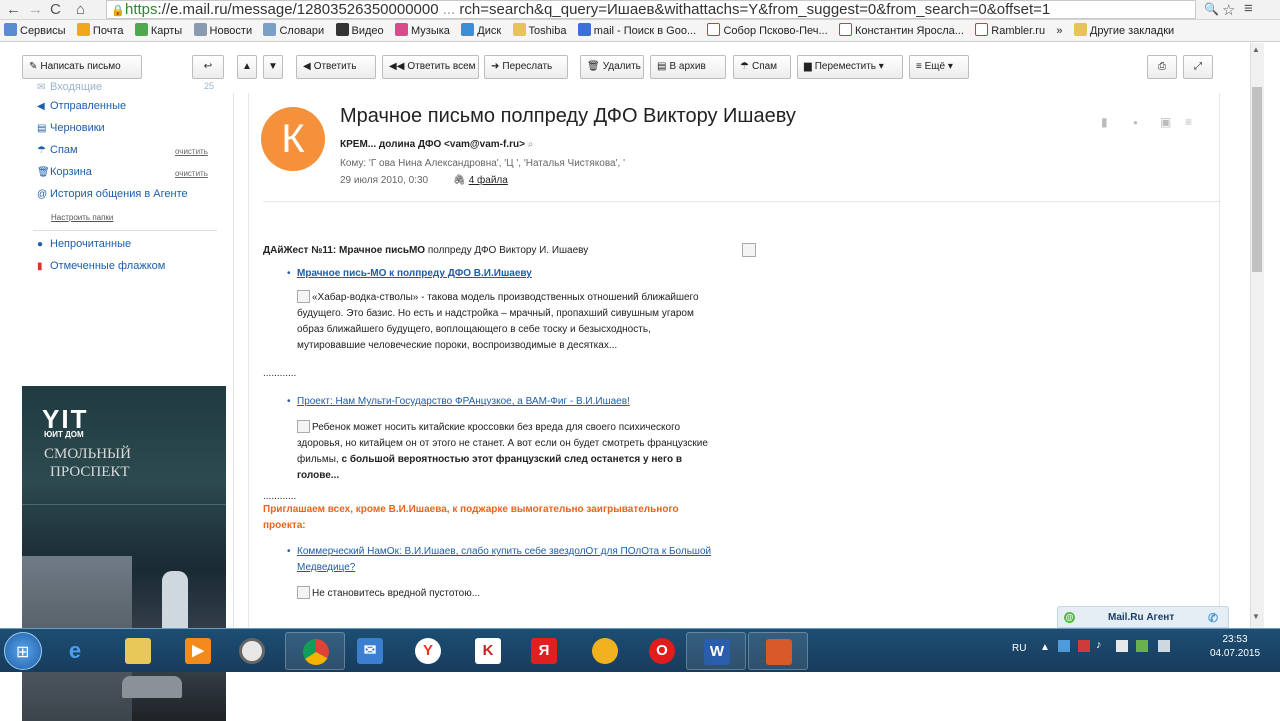  I want to click on taskbar-kaspersky: K, so click(488, 651).